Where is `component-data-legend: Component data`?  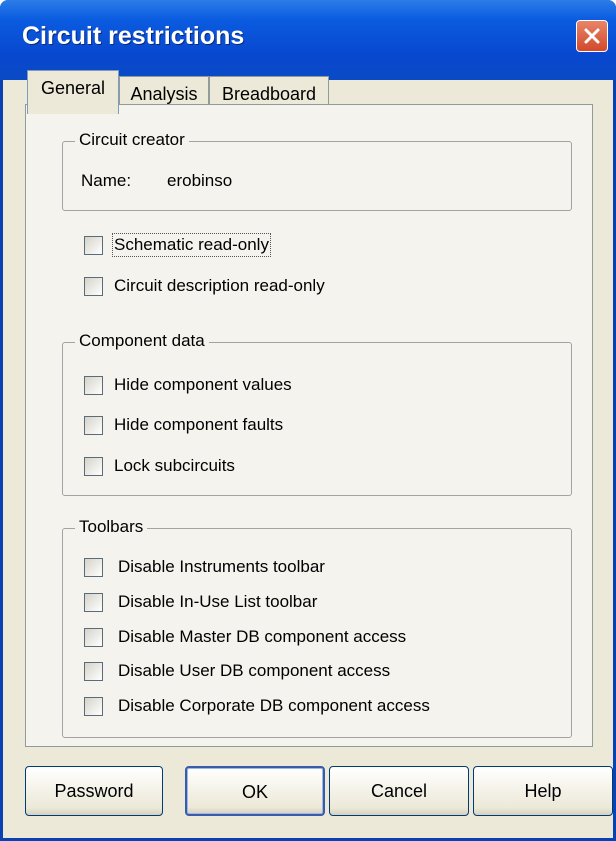 component-data-legend: Component data is located at coordinates (142, 341).